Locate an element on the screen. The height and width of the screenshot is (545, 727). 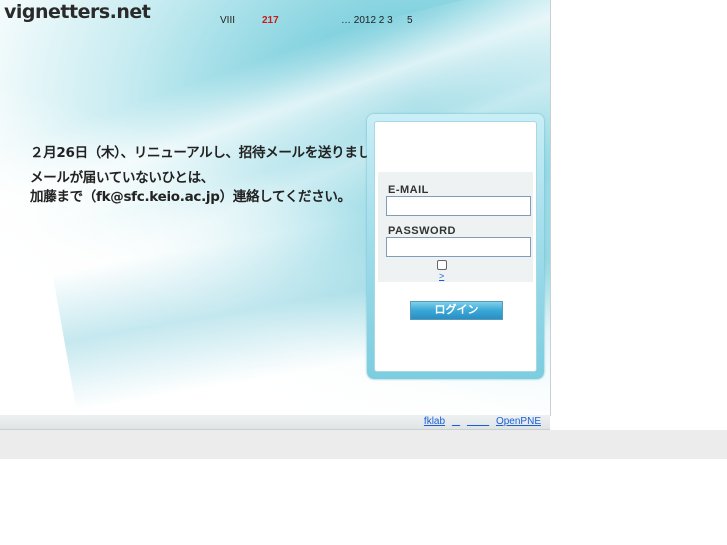
footer-link-fklab: fklab is located at coordinates (434, 421).